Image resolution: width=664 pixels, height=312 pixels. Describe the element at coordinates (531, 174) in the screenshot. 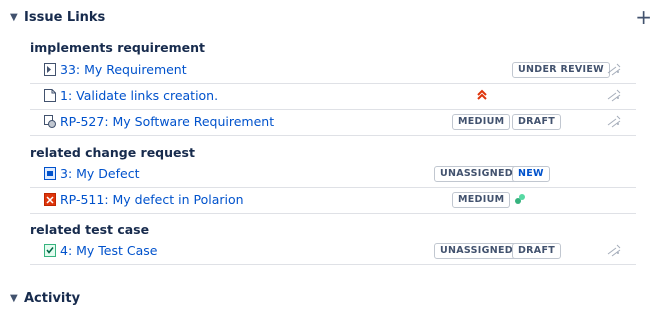

I see `status-badge: NEW` at that location.